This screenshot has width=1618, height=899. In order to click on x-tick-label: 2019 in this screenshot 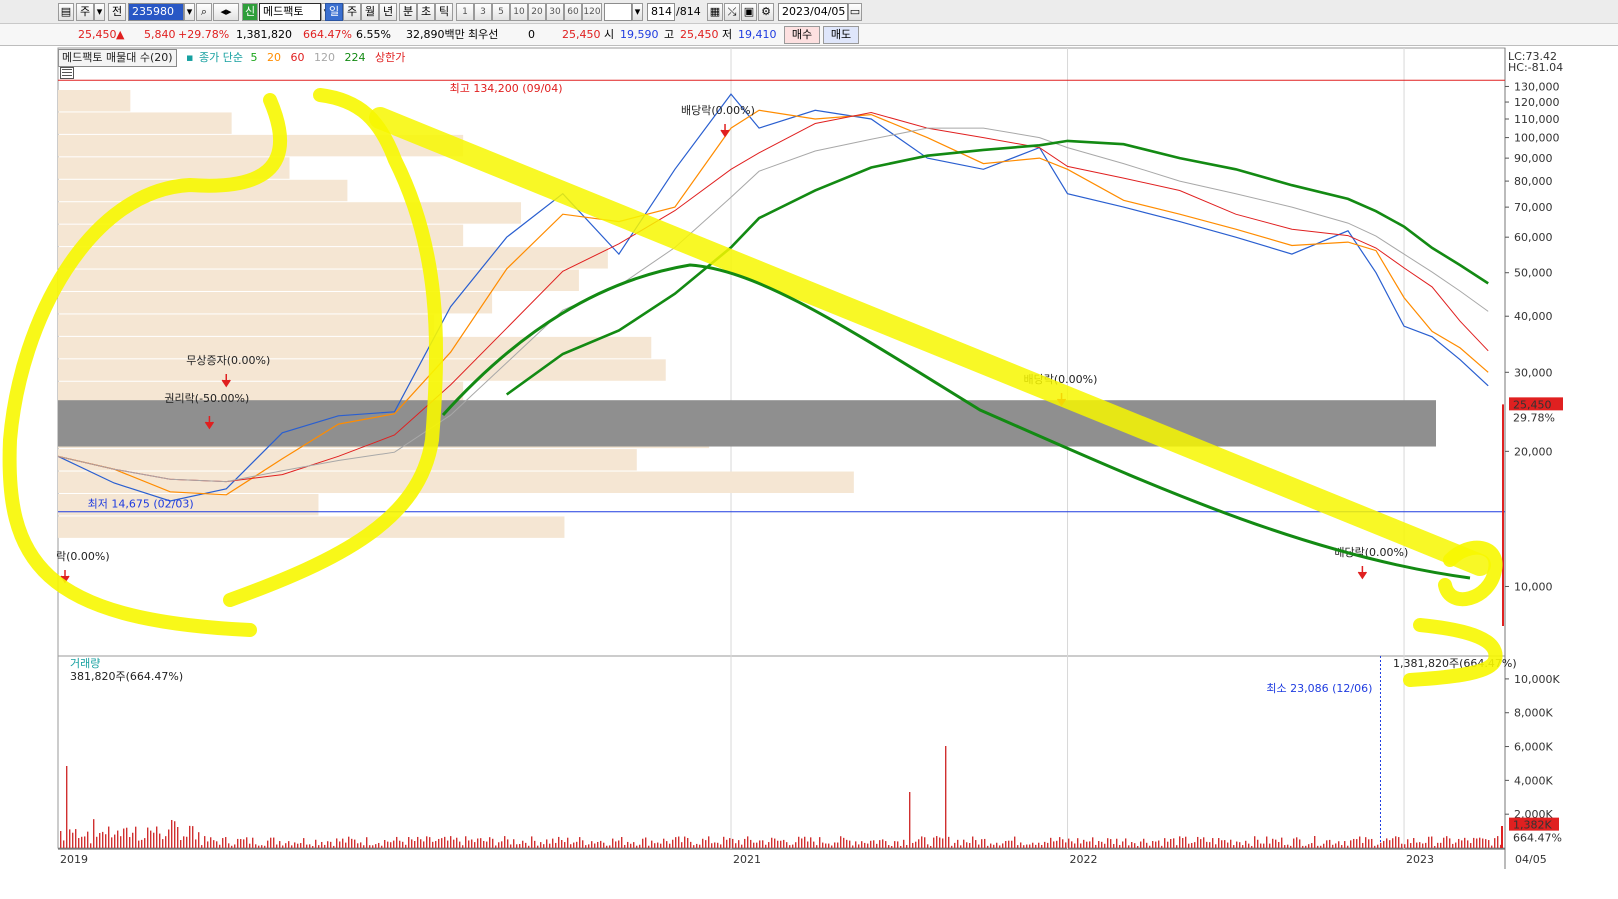, I will do `click(74, 859)`.